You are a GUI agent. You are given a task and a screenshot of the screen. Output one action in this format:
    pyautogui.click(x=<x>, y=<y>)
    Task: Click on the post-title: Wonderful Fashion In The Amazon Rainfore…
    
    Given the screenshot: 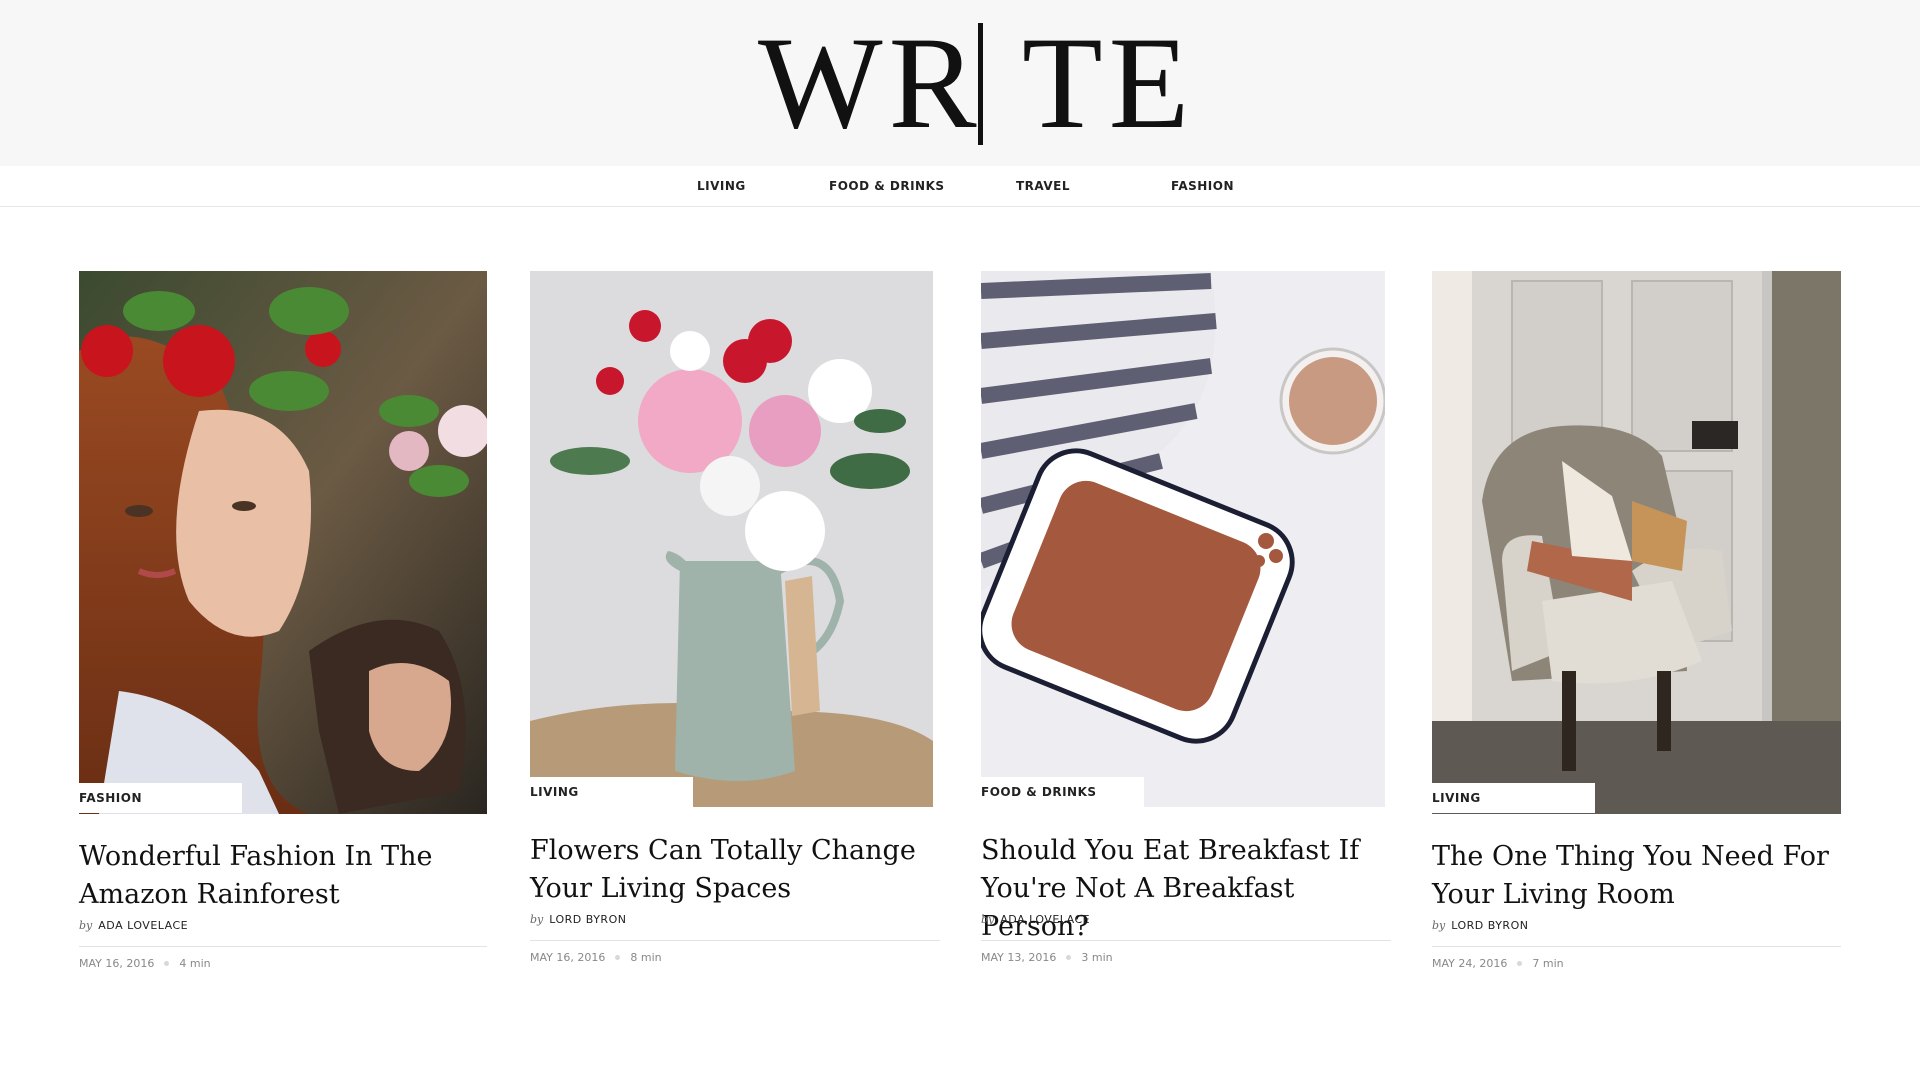 What is the action you would take?
    pyautogui.click(x=283, y=876)
    